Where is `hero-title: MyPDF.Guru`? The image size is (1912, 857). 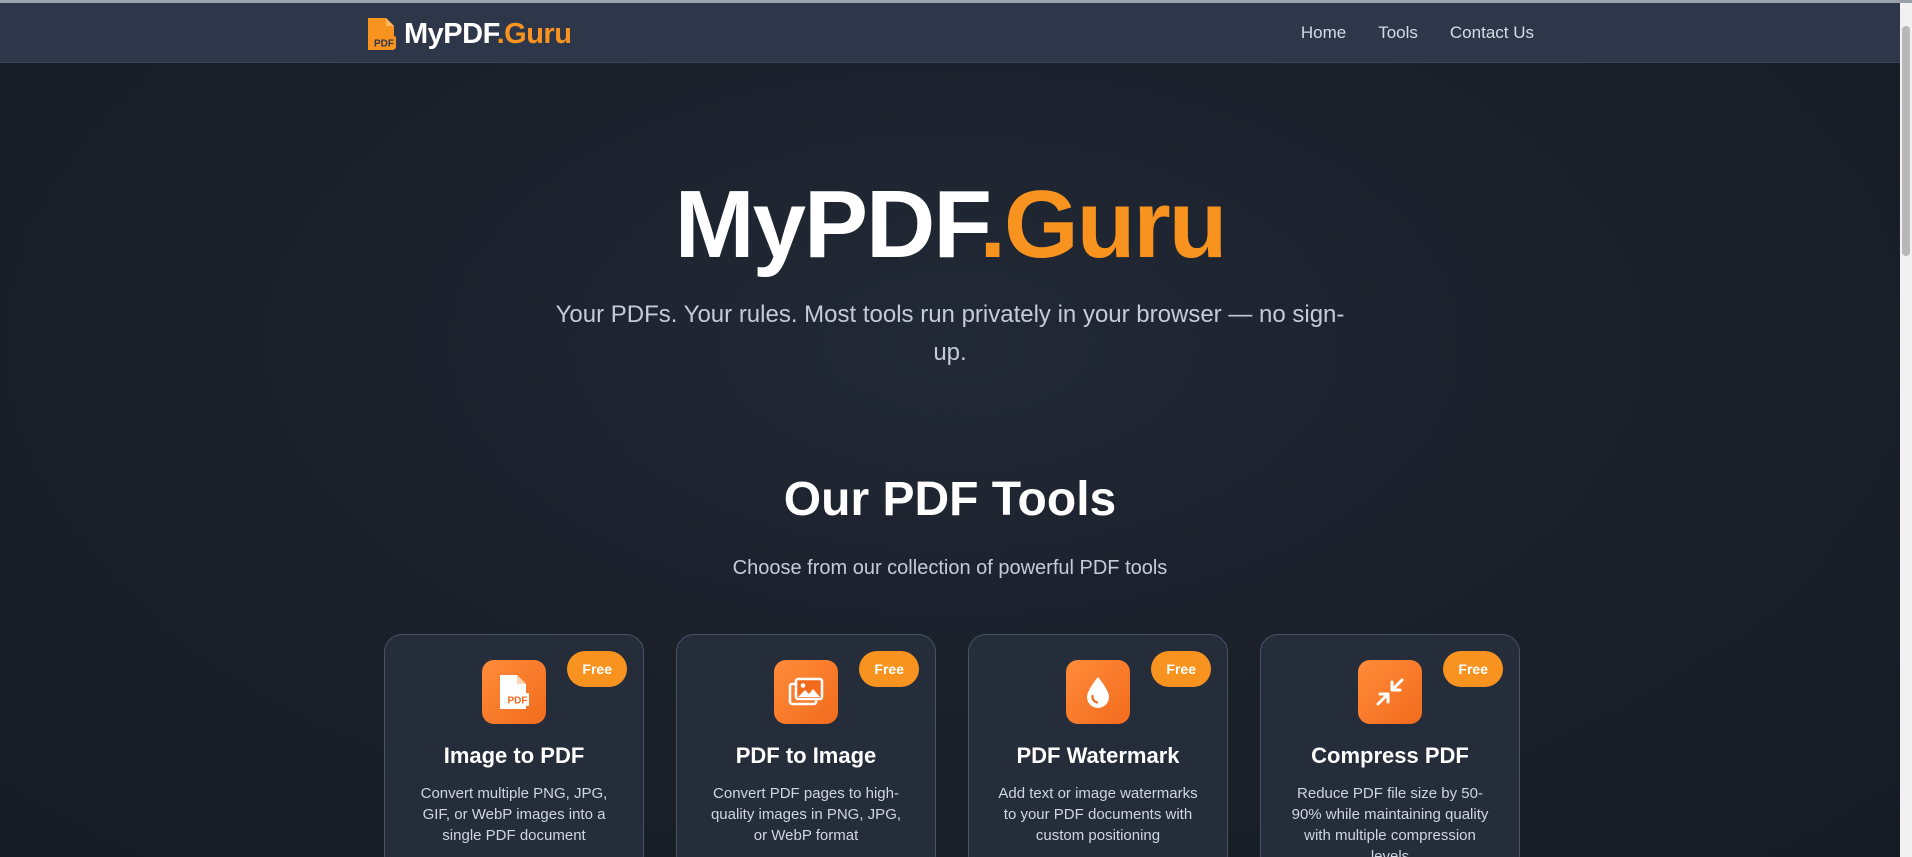
hero-title: MyPDF.Guru is located at coordinates (950, 225).